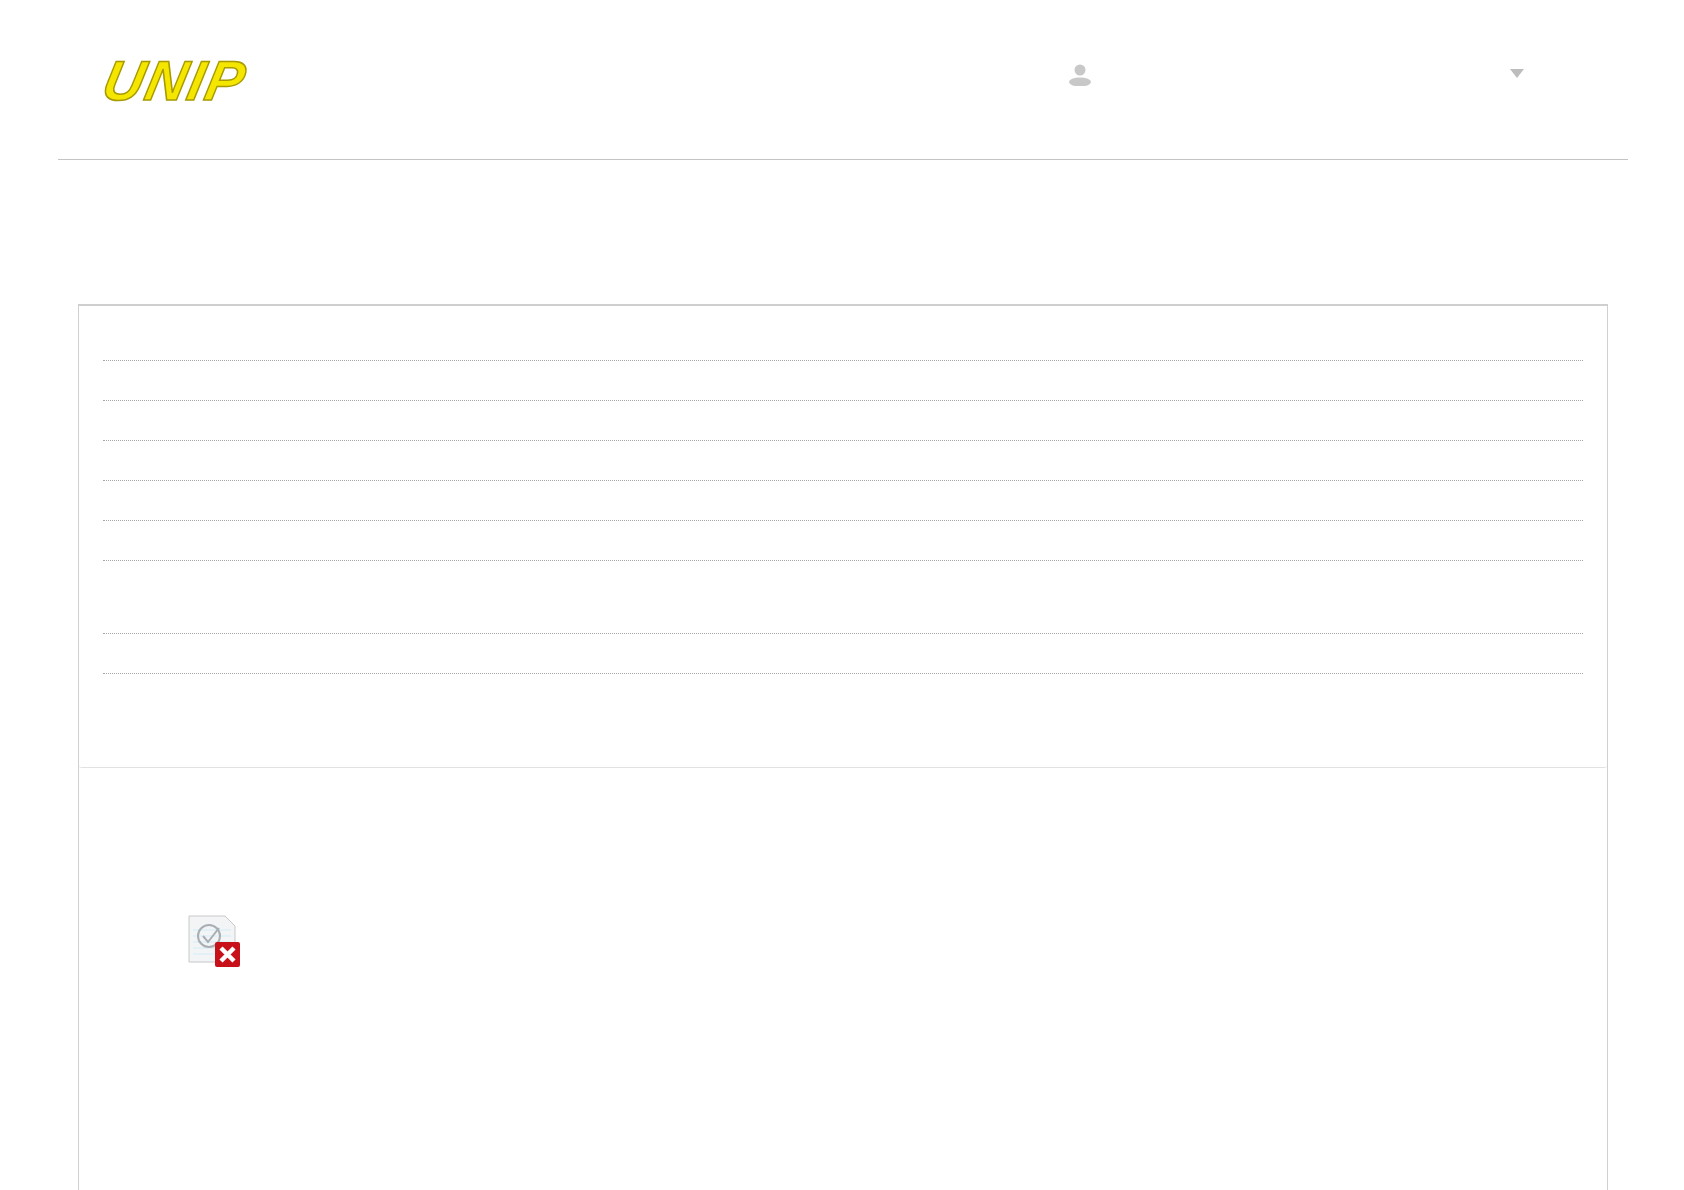 The height and width of the screenshot is (1190, 1684). Describe the element at coordinates (214, 941) in the screenshot. I see `document-error-icon` at that location.